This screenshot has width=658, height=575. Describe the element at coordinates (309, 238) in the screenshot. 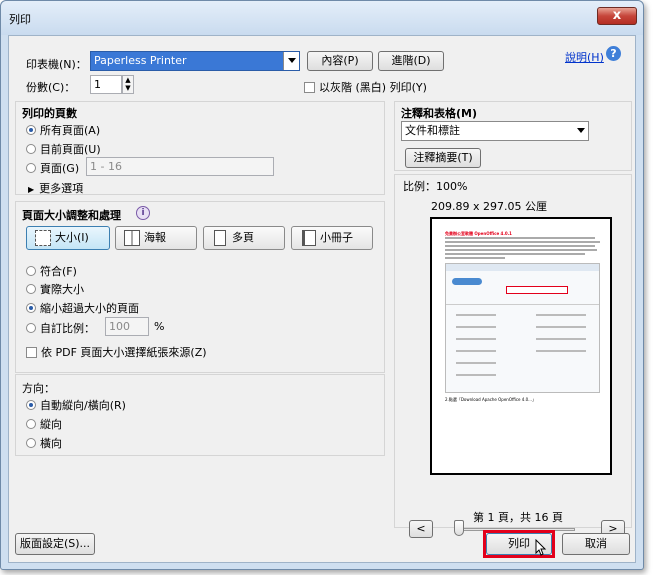

I see `booklet-icon` at that location.